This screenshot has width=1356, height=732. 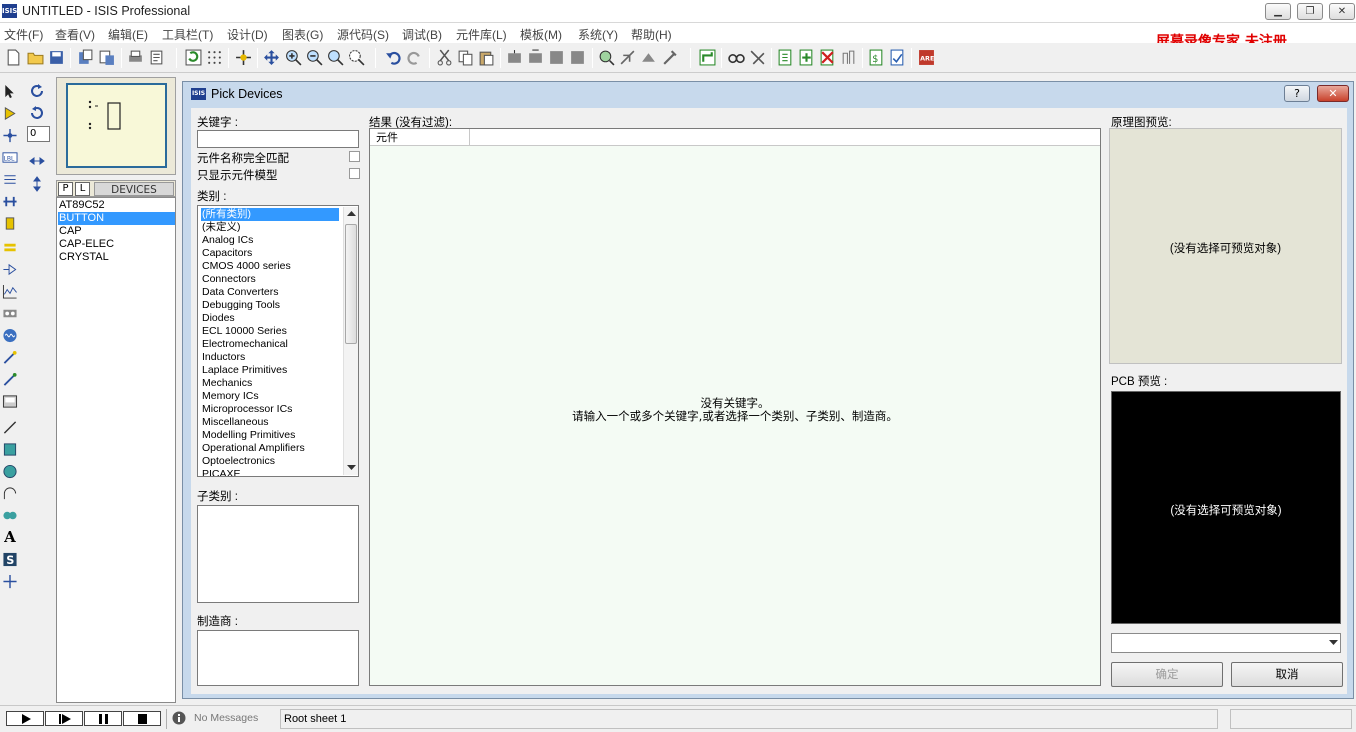 What do you see at coordinates (351, 468) in the screenshot?
I see `scroll-down-icon` at bounding box center [351, 468].